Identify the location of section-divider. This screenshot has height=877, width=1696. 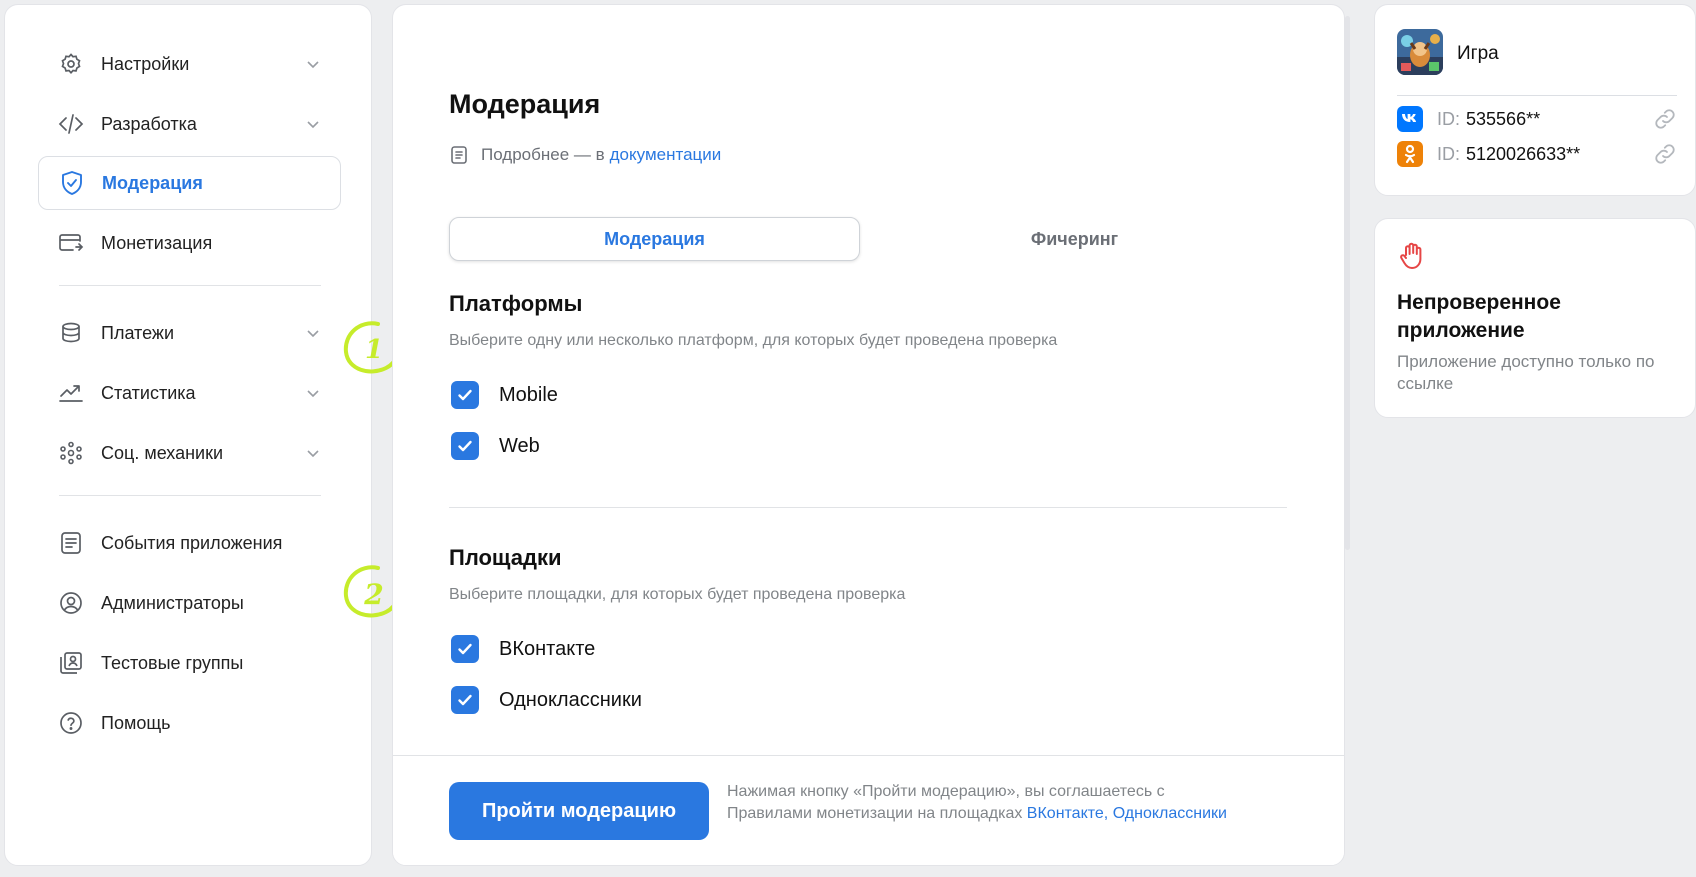
(868, 507).